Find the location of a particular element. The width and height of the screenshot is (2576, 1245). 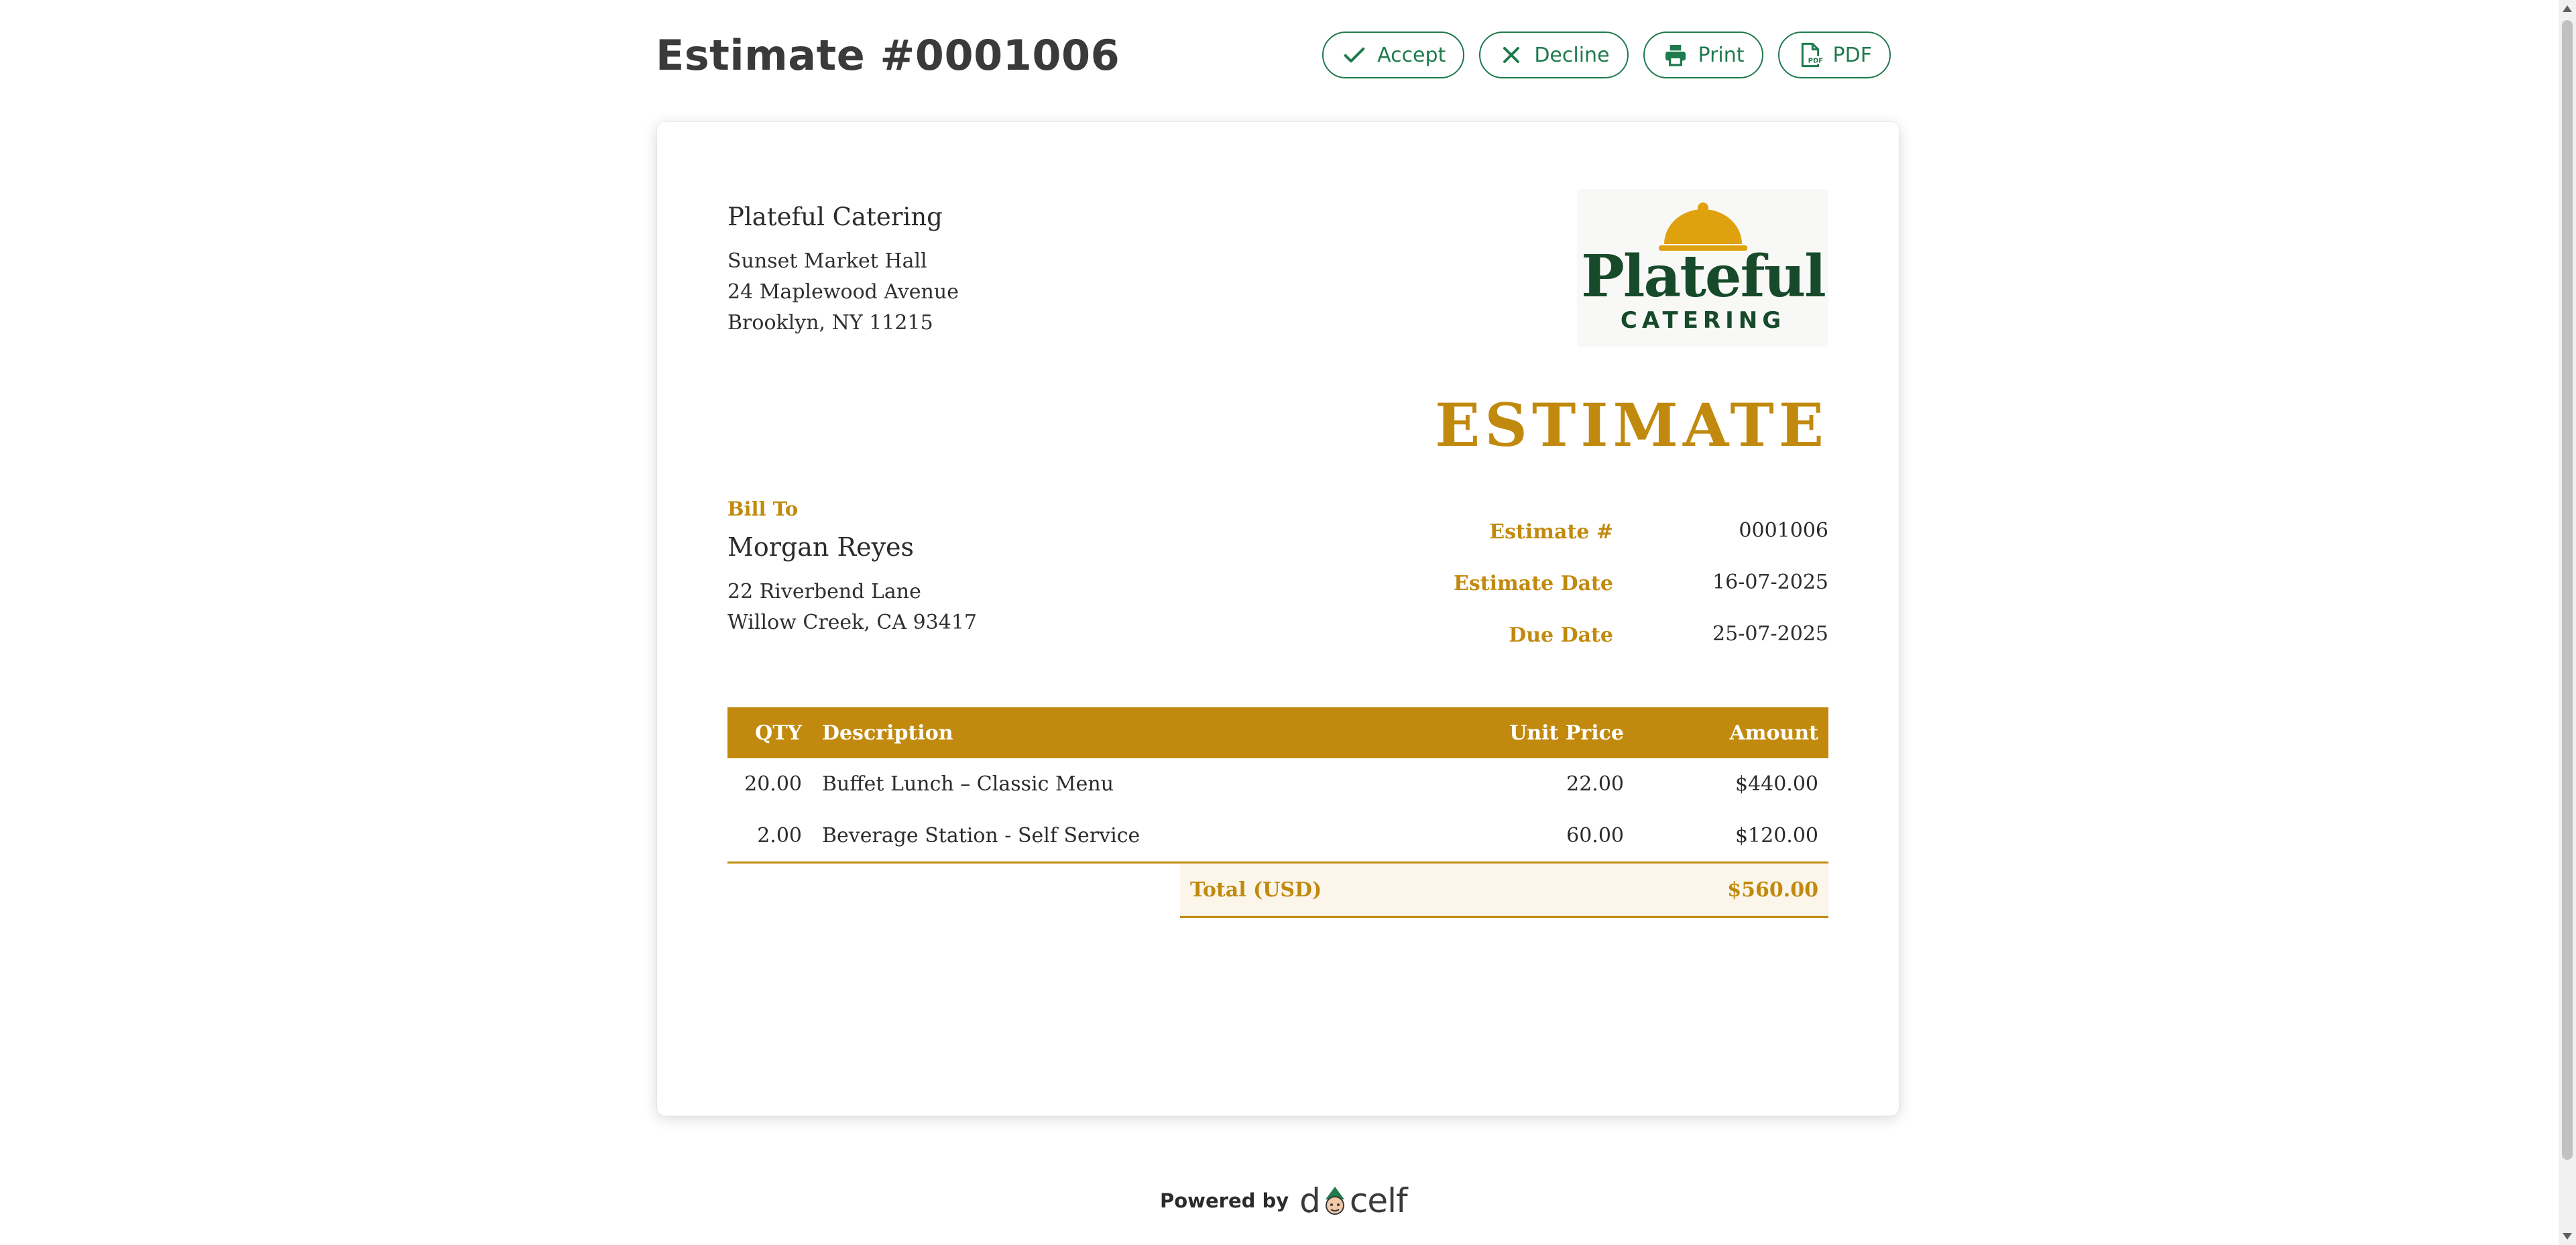

accept-button-label: Accept is located at coordinates (1411, 55).